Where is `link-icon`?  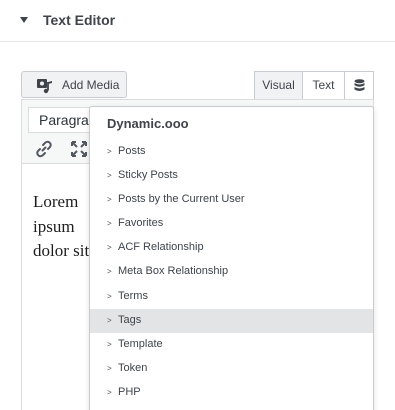 link-icon is located at coordinates (44, 149).